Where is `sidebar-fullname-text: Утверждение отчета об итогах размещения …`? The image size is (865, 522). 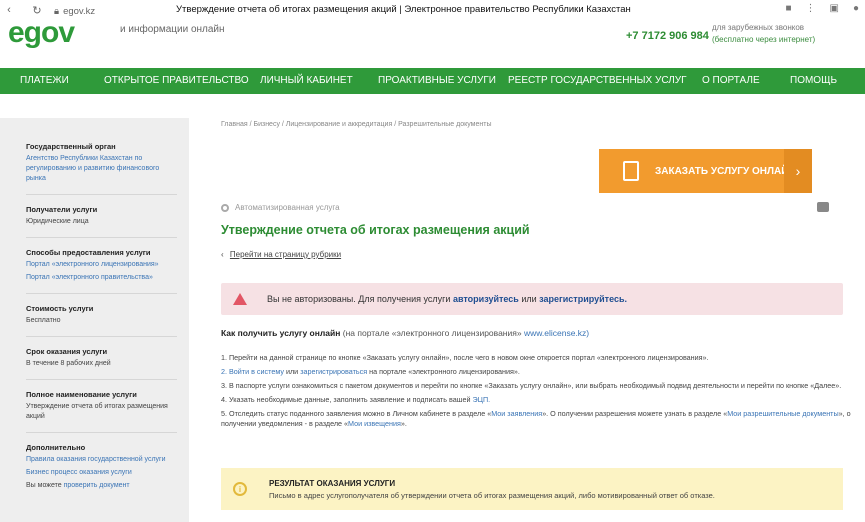
sidebar-fullname-text: Утверждение отчета об итогах размещения … is located at coordinates (97, 411).